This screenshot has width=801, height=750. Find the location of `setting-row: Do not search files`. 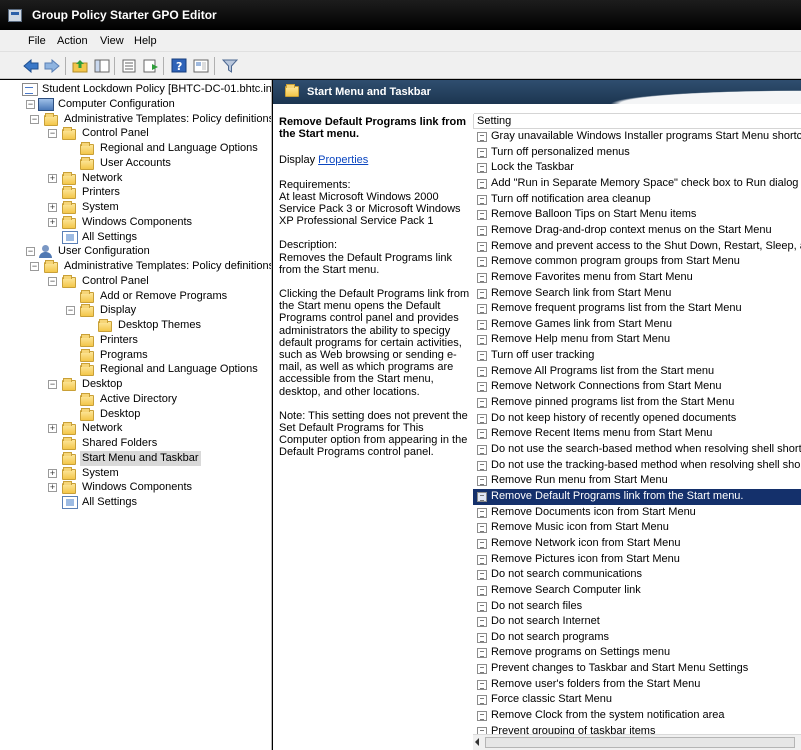

setting-row: Do not search files is located at coordinates (637, 607).